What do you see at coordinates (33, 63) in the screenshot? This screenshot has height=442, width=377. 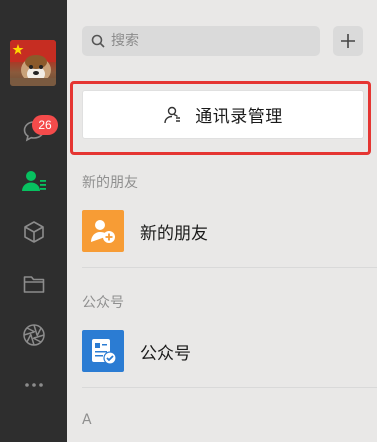 I see `avatar` at bounding box center [33, 63].